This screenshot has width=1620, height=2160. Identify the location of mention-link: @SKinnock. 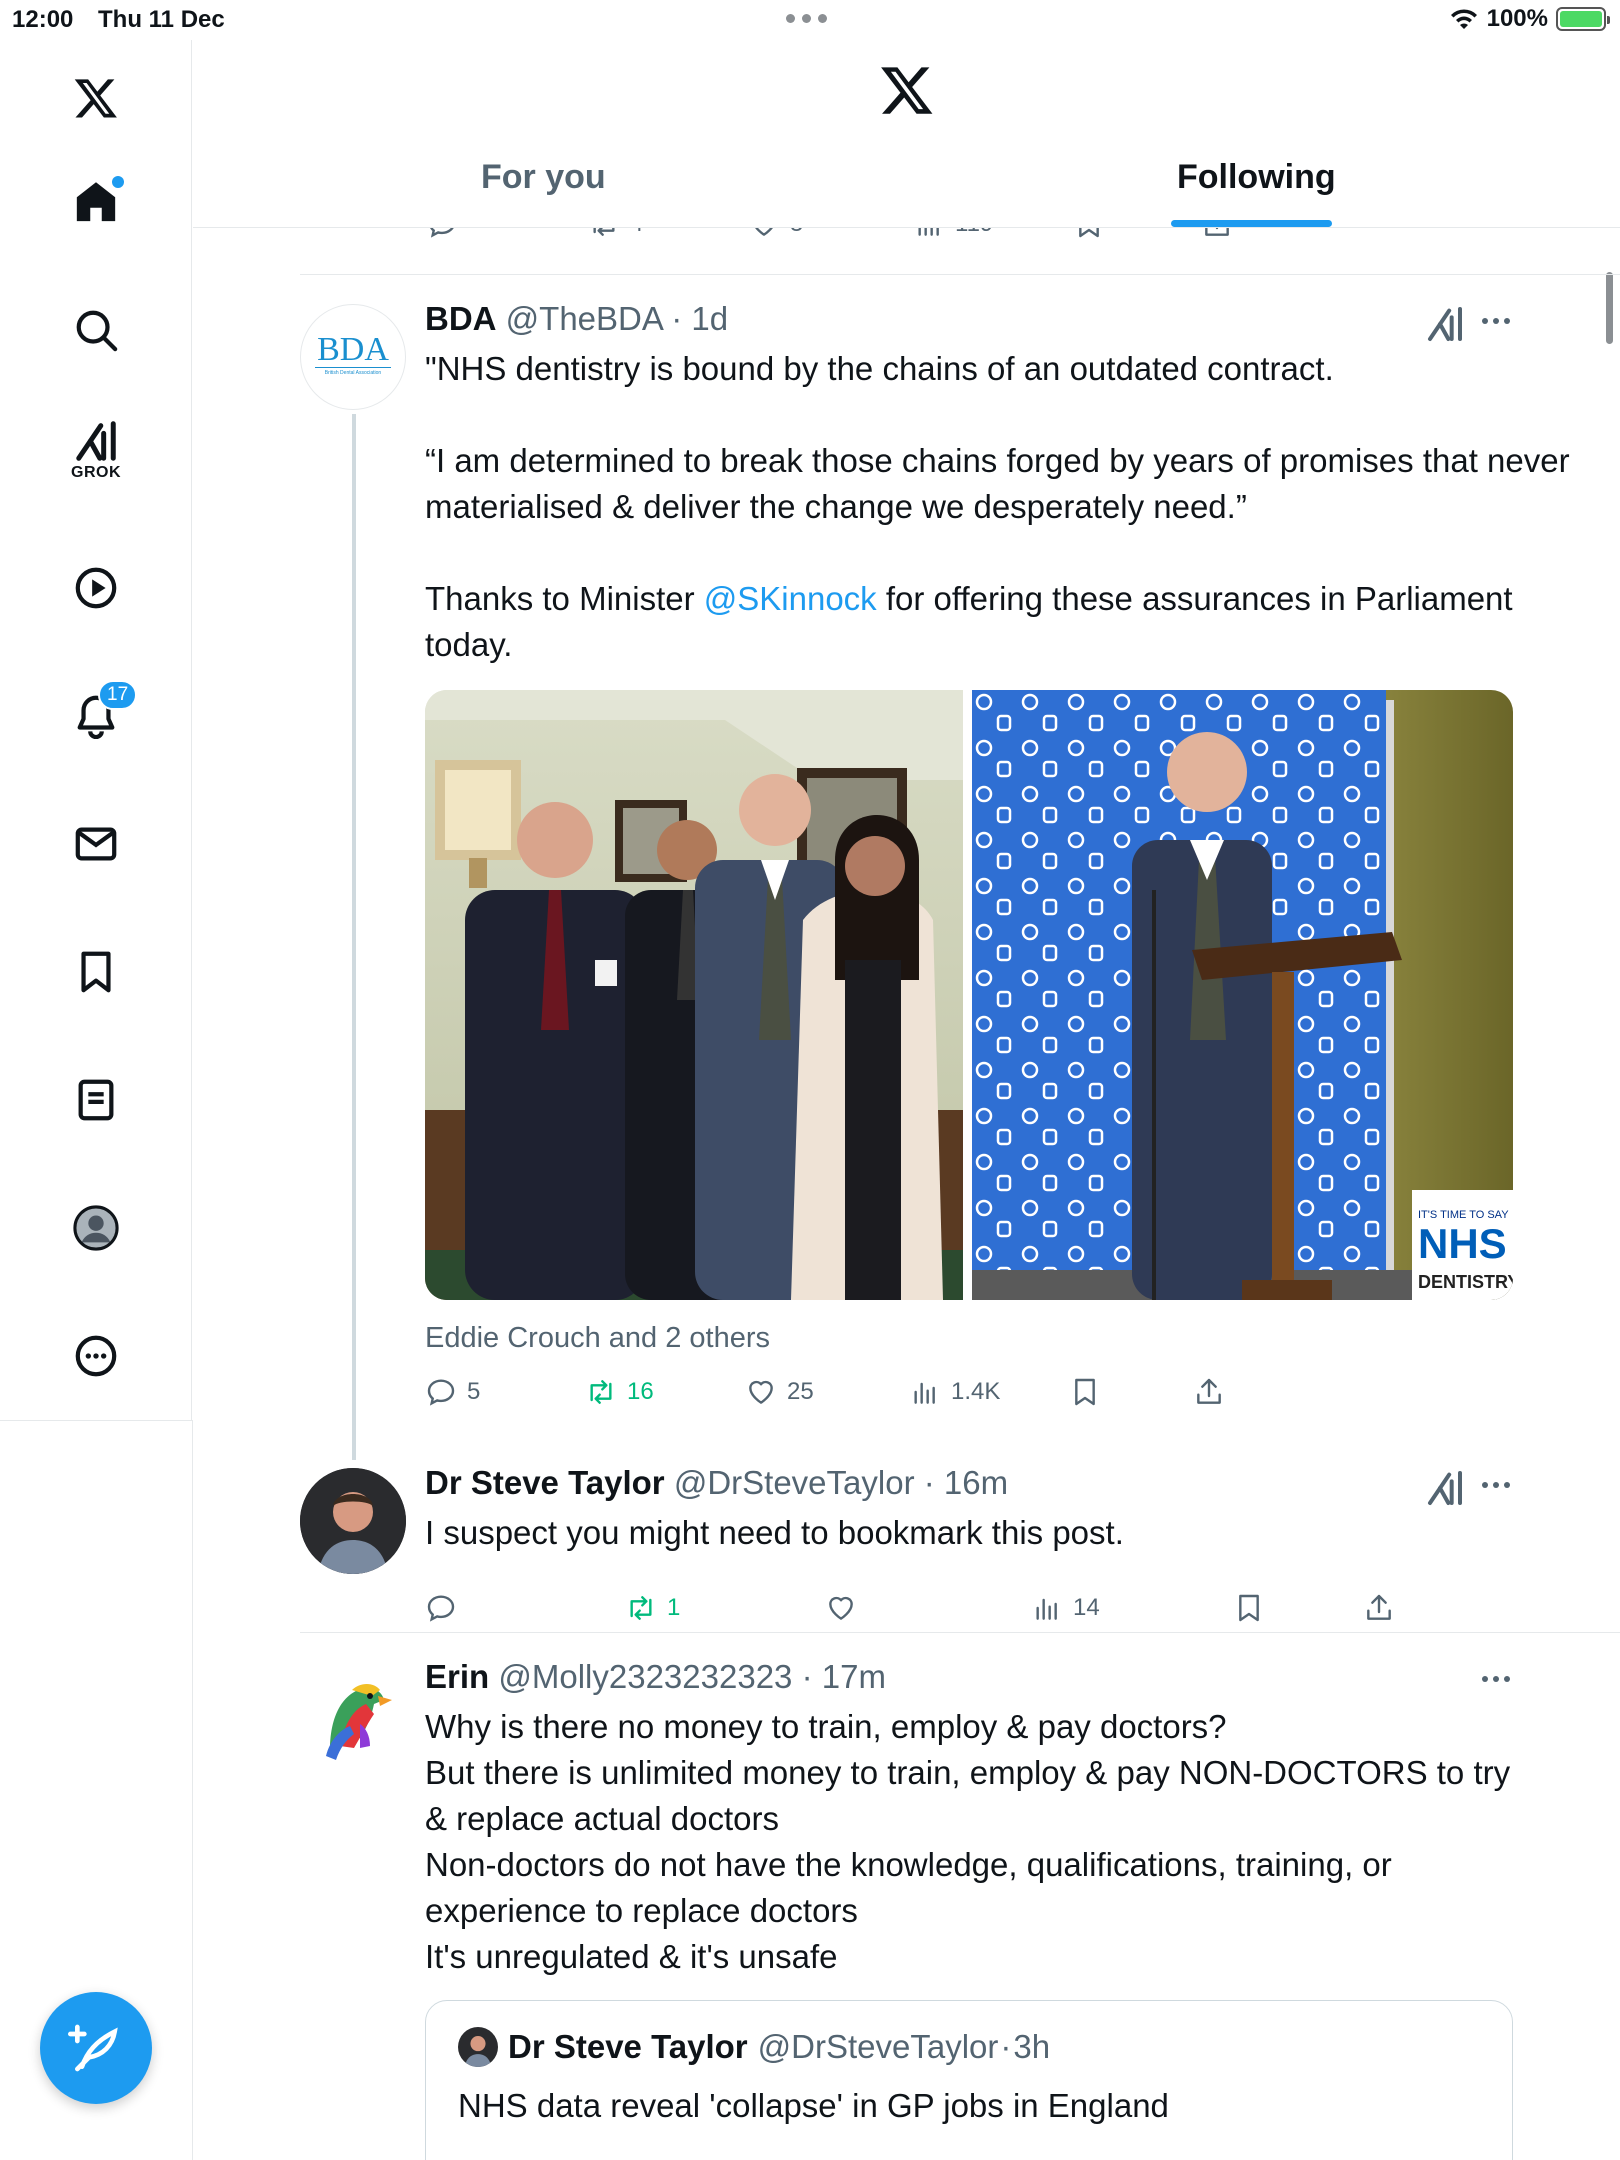
(790, 598).